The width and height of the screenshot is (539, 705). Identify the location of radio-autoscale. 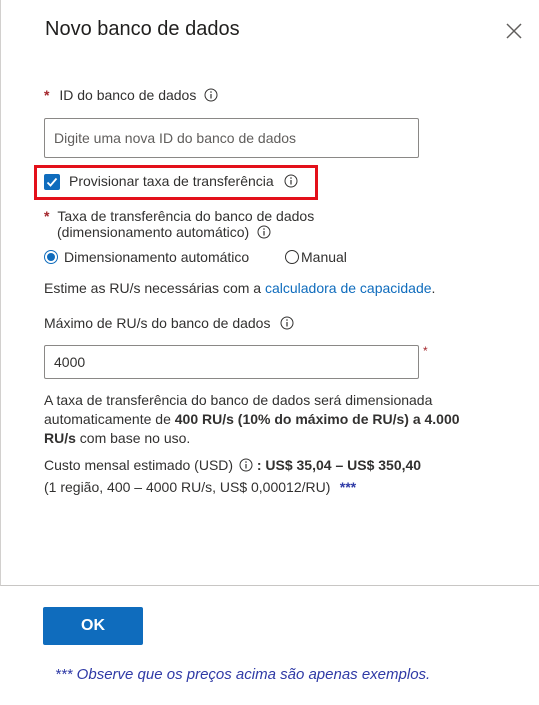
(51, 257).